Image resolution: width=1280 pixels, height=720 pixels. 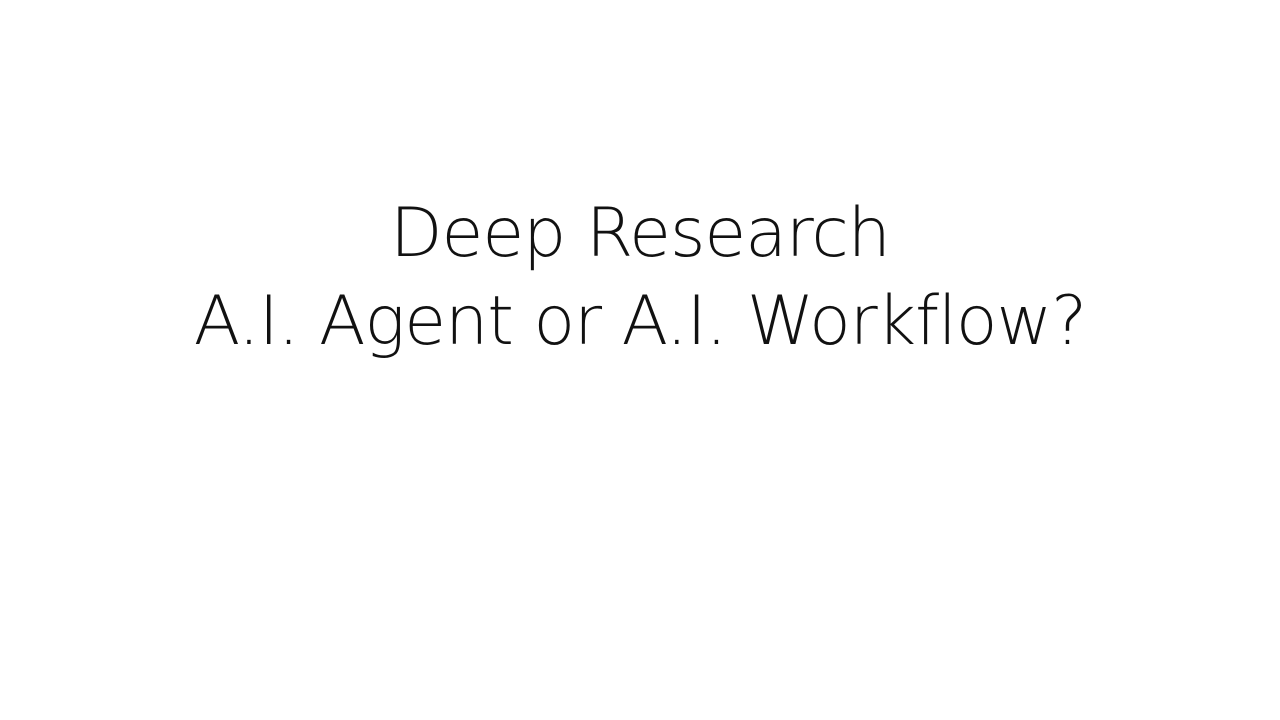 What do you see at coordinates (640, 233) in the screenshot?
I see `title-line-1: Deep Research` at bounding box center [640, 233].